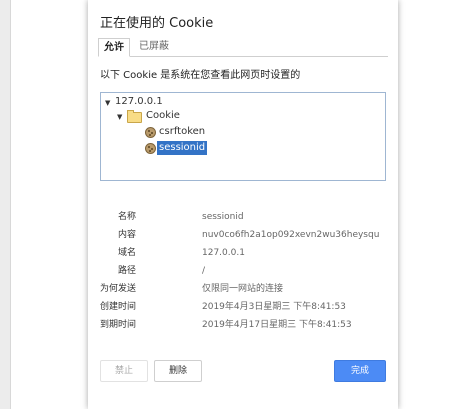 The height and width of the screenshot is (409, 474). Describe the element at coordinates (182, 131) in the screenshot. I see `tree-node-cookie-label: csrftoken` at that location.